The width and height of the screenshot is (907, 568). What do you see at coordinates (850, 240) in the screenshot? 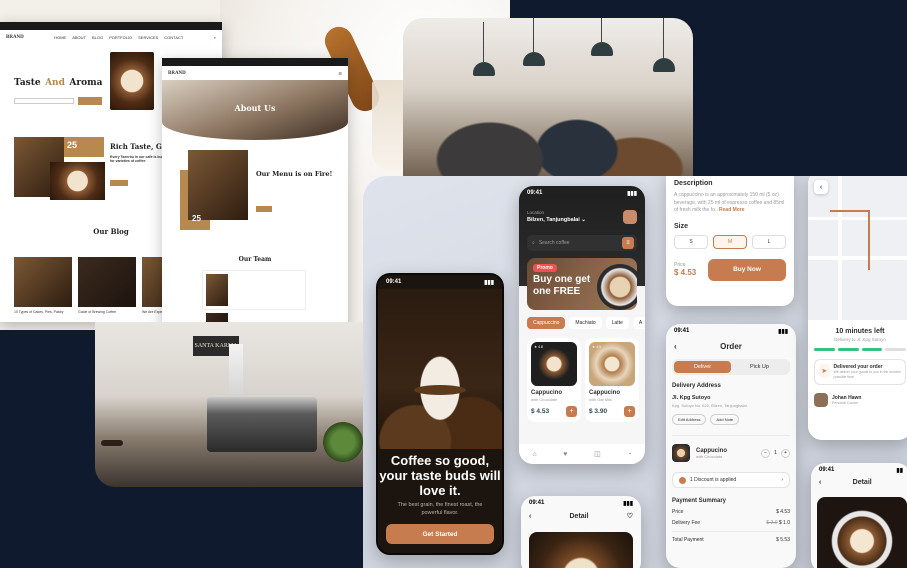
I see `delivery-route` at bounding box center [850, 240].